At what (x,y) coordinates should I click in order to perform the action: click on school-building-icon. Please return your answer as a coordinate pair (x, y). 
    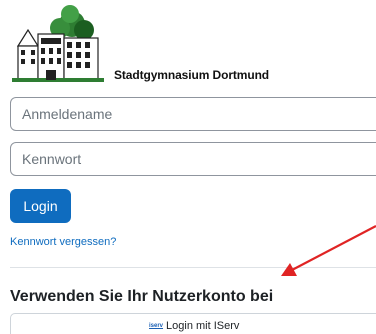
    Looking at the image, I should click on (58, 43).